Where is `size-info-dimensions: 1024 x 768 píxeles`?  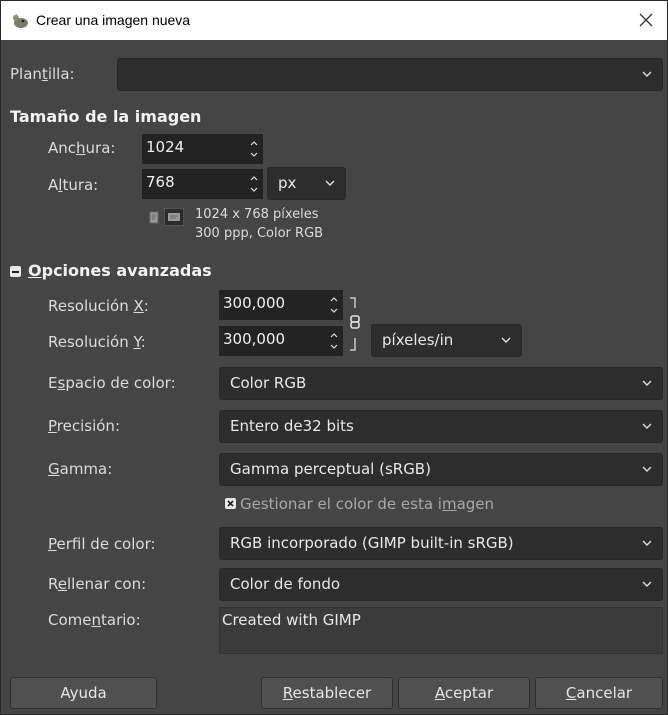
size-info-dimensions: 1024 x 768 píxeles is located at coordinates (257, 214).